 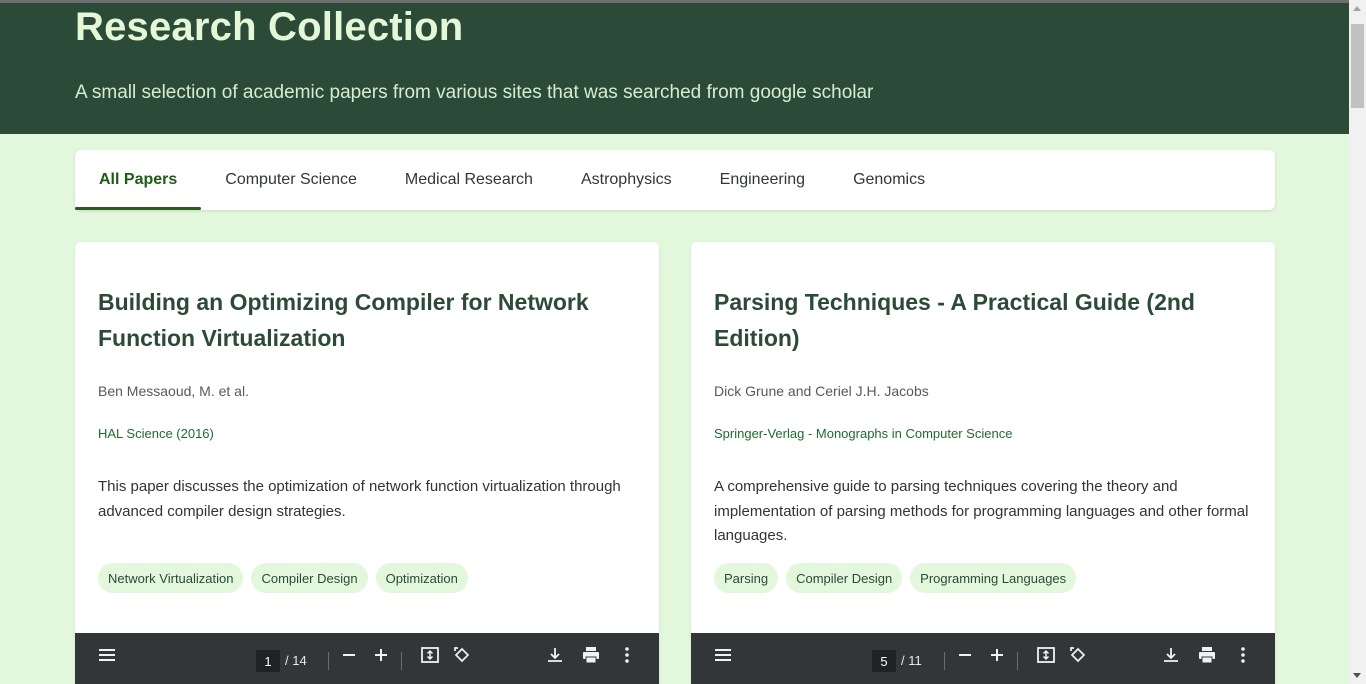 I want to click on pdf-viewer-toolbar: 1 / 14, so click(x=367, y=658).